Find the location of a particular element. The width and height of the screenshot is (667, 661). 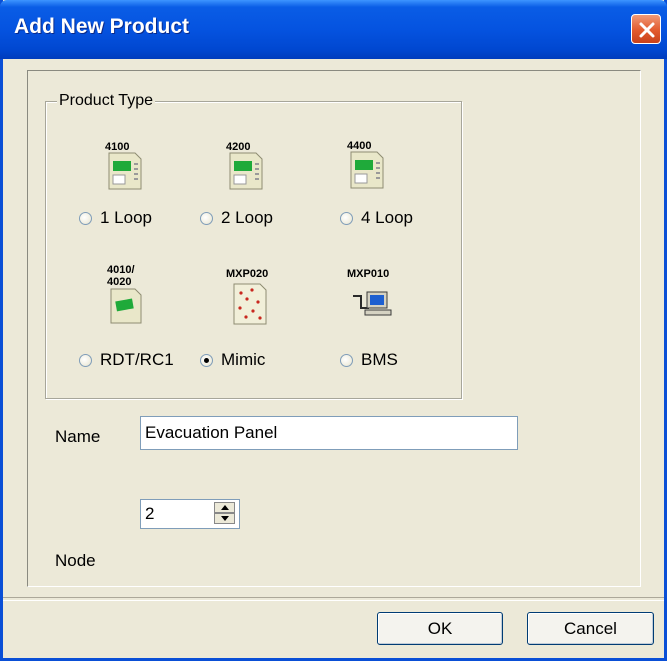

close-icon is located at coordinates (647, 30).